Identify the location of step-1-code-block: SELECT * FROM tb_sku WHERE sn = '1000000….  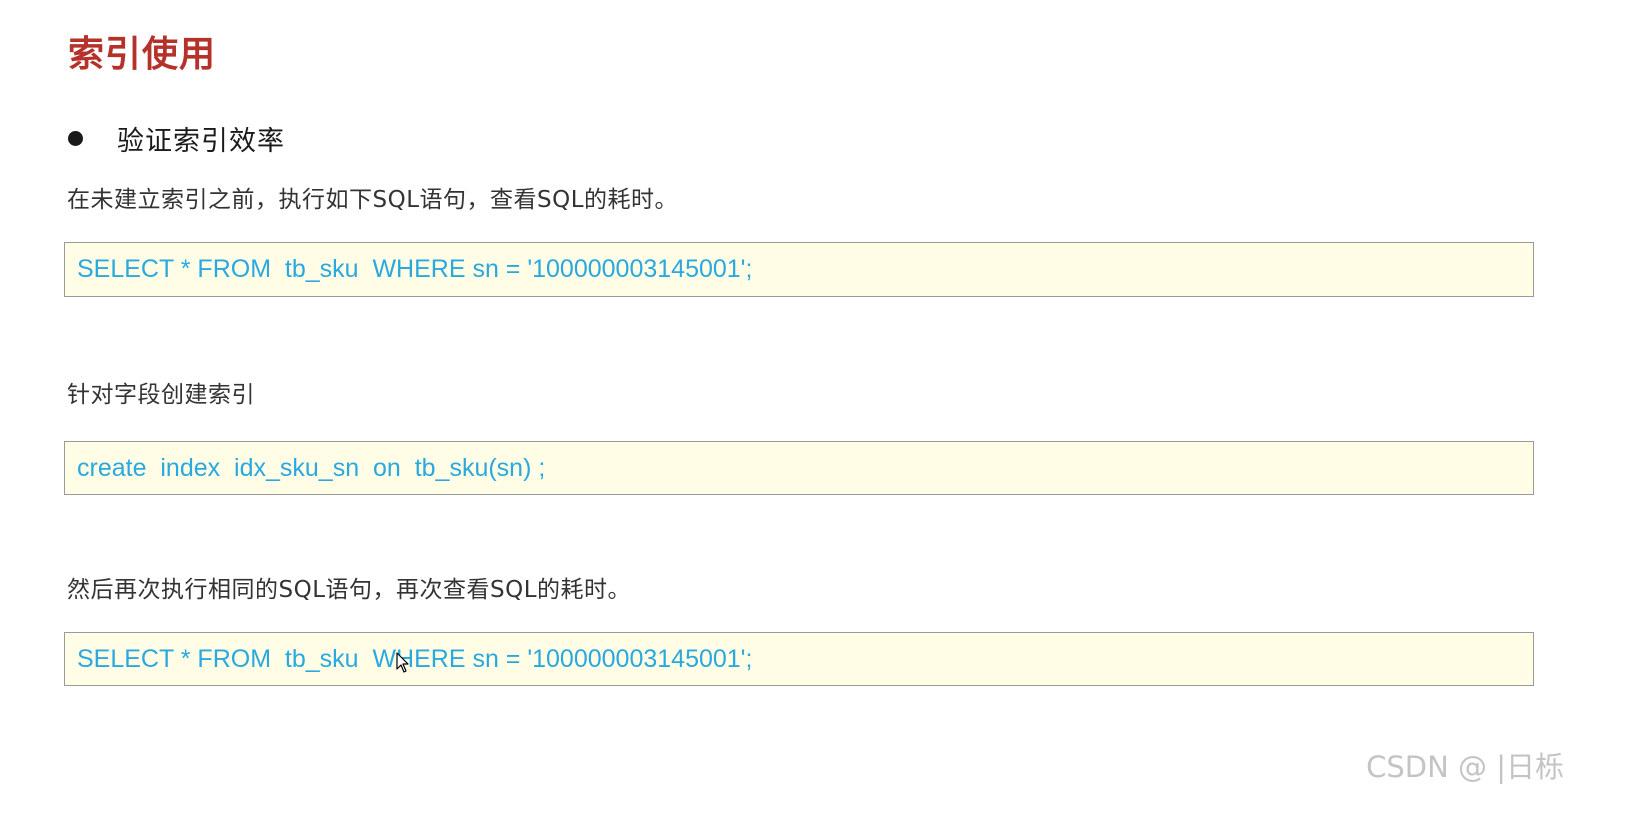
(799, 269).